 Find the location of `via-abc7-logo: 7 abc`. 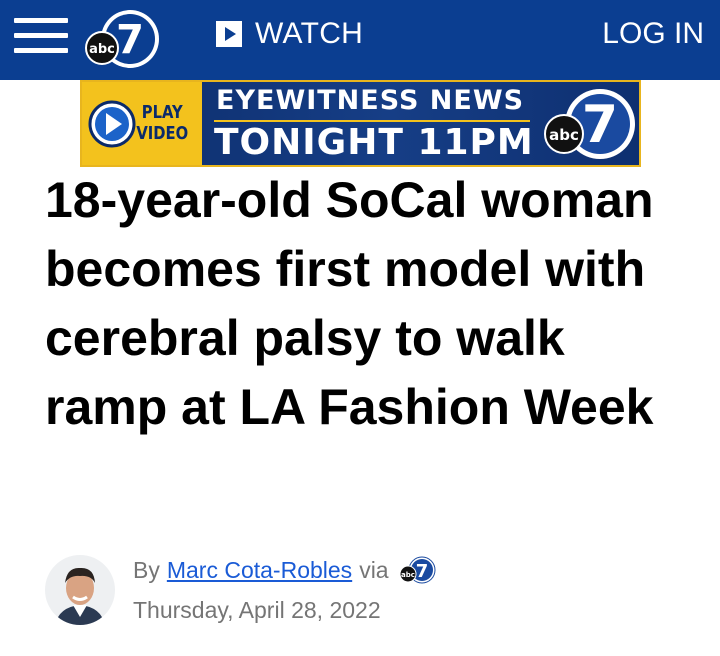

via-abc7-logo: 7 abc is located at coordinates (417, 570).